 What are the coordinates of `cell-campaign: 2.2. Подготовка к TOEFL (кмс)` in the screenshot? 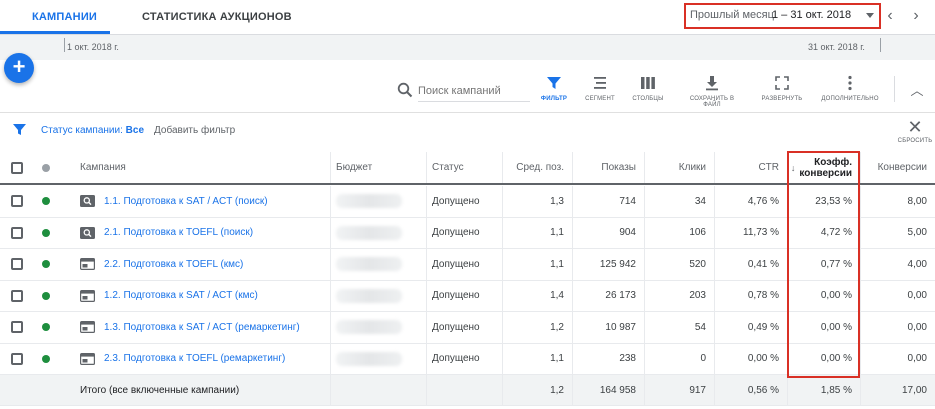 It's located at (194, 264).